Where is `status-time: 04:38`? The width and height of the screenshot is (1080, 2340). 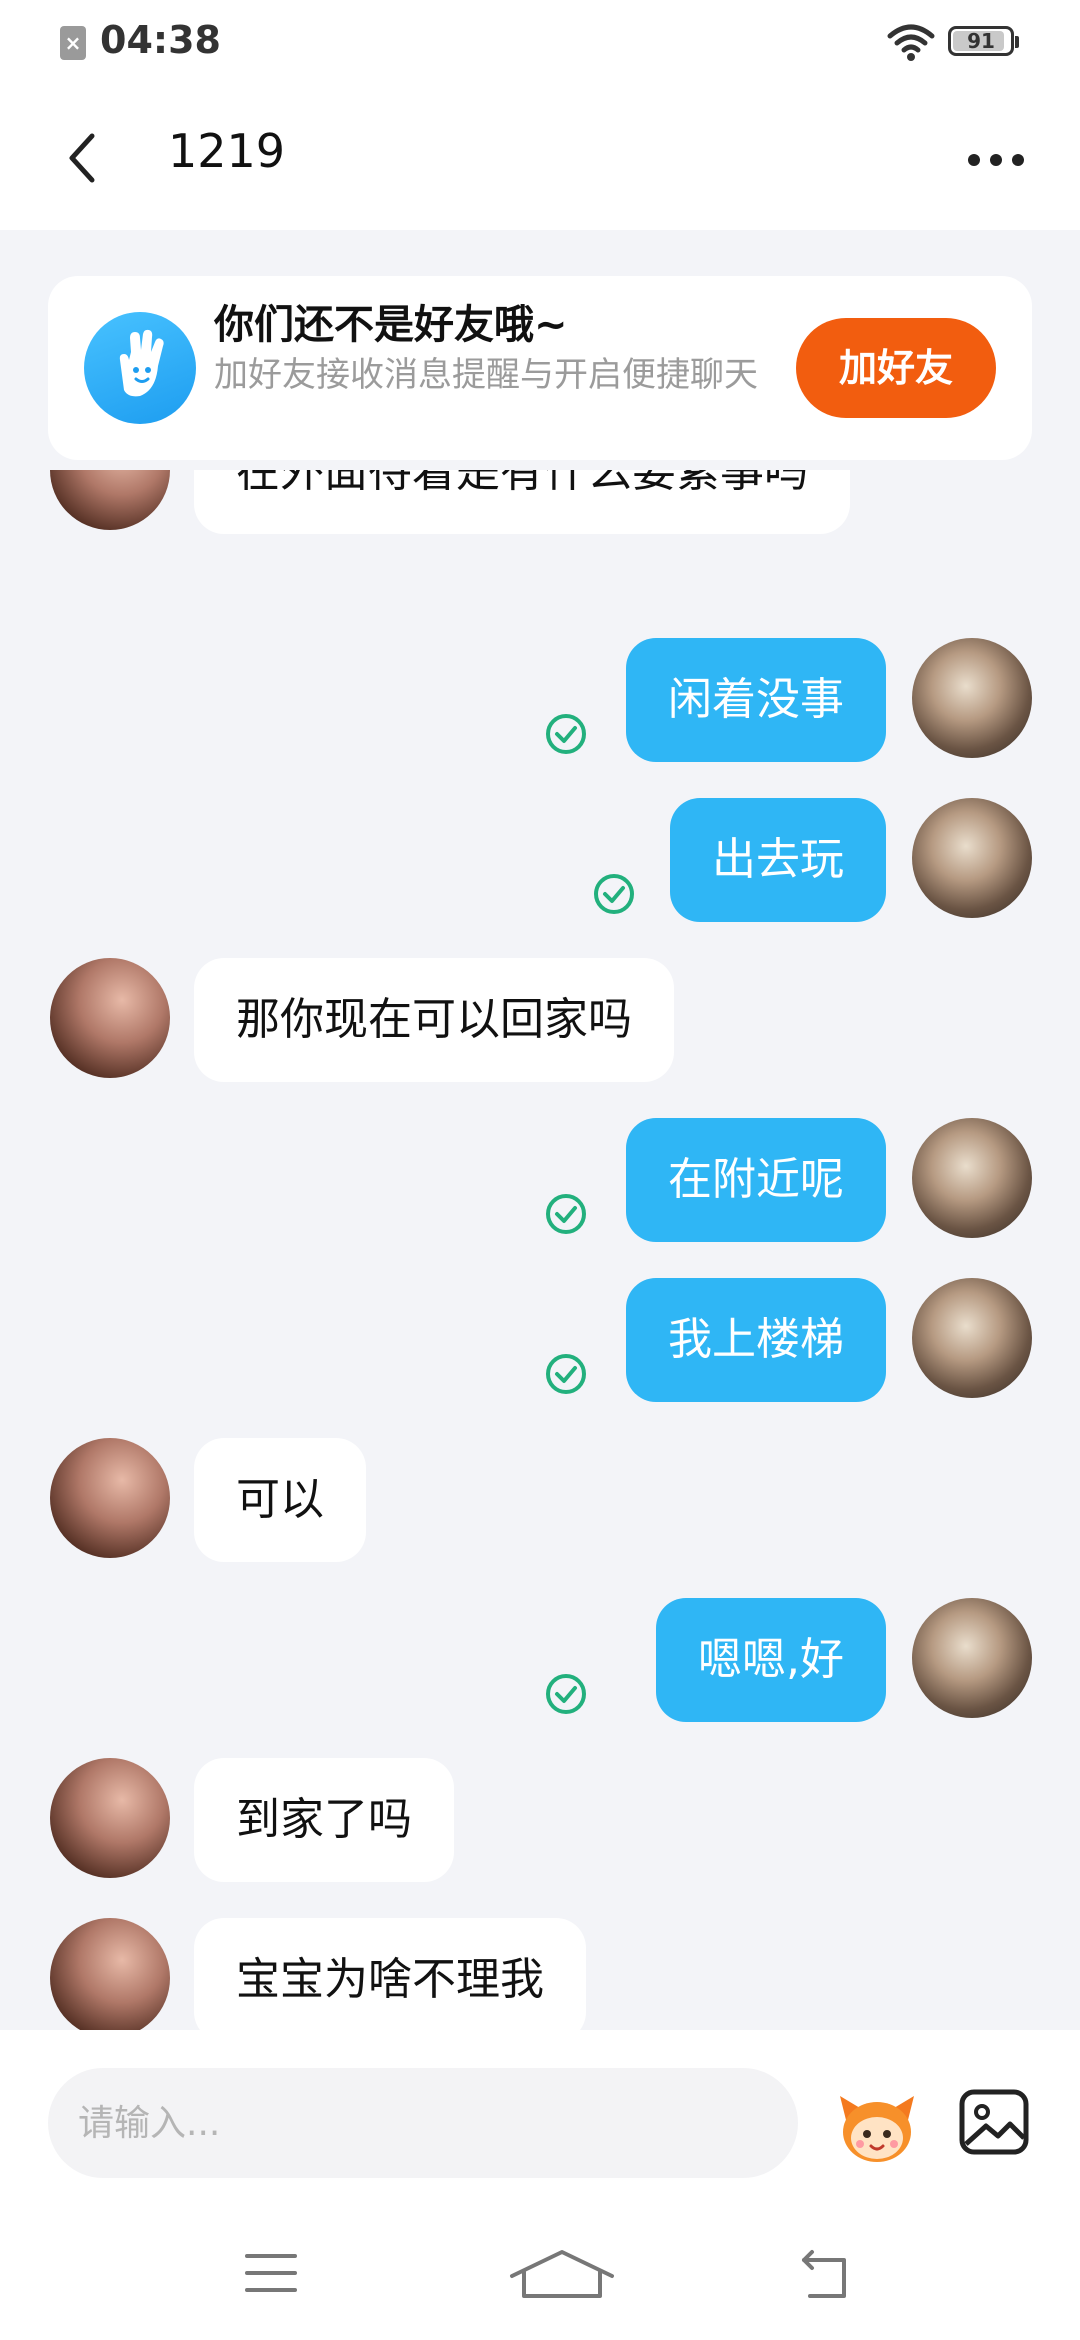
status-time: 04:38 is located at coordinates (160, 40).